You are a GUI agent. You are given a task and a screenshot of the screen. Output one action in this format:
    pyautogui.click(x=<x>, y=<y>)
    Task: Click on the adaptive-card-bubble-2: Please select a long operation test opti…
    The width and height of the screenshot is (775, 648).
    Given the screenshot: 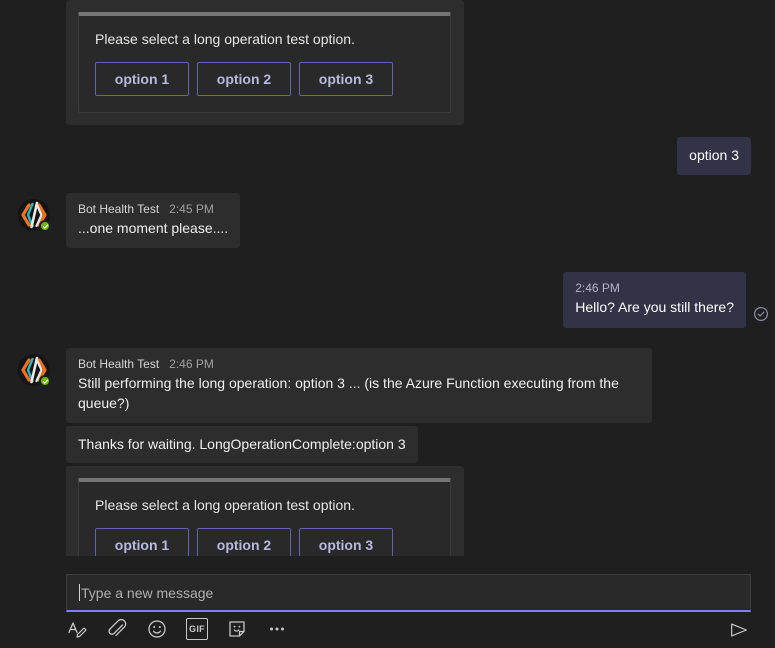 What is the action you would take?
    pyautogui.click(x=265, y=511)
    